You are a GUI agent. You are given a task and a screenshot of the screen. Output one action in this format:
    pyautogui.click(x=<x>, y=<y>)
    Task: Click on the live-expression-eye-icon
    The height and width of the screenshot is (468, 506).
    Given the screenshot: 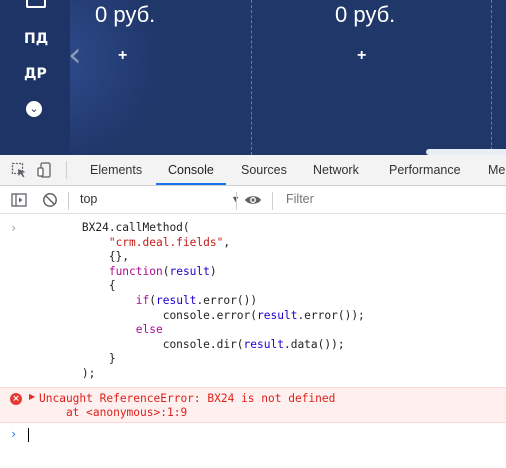 What is the action you would take?
    pyautogui.click(x=253, y=200)
    